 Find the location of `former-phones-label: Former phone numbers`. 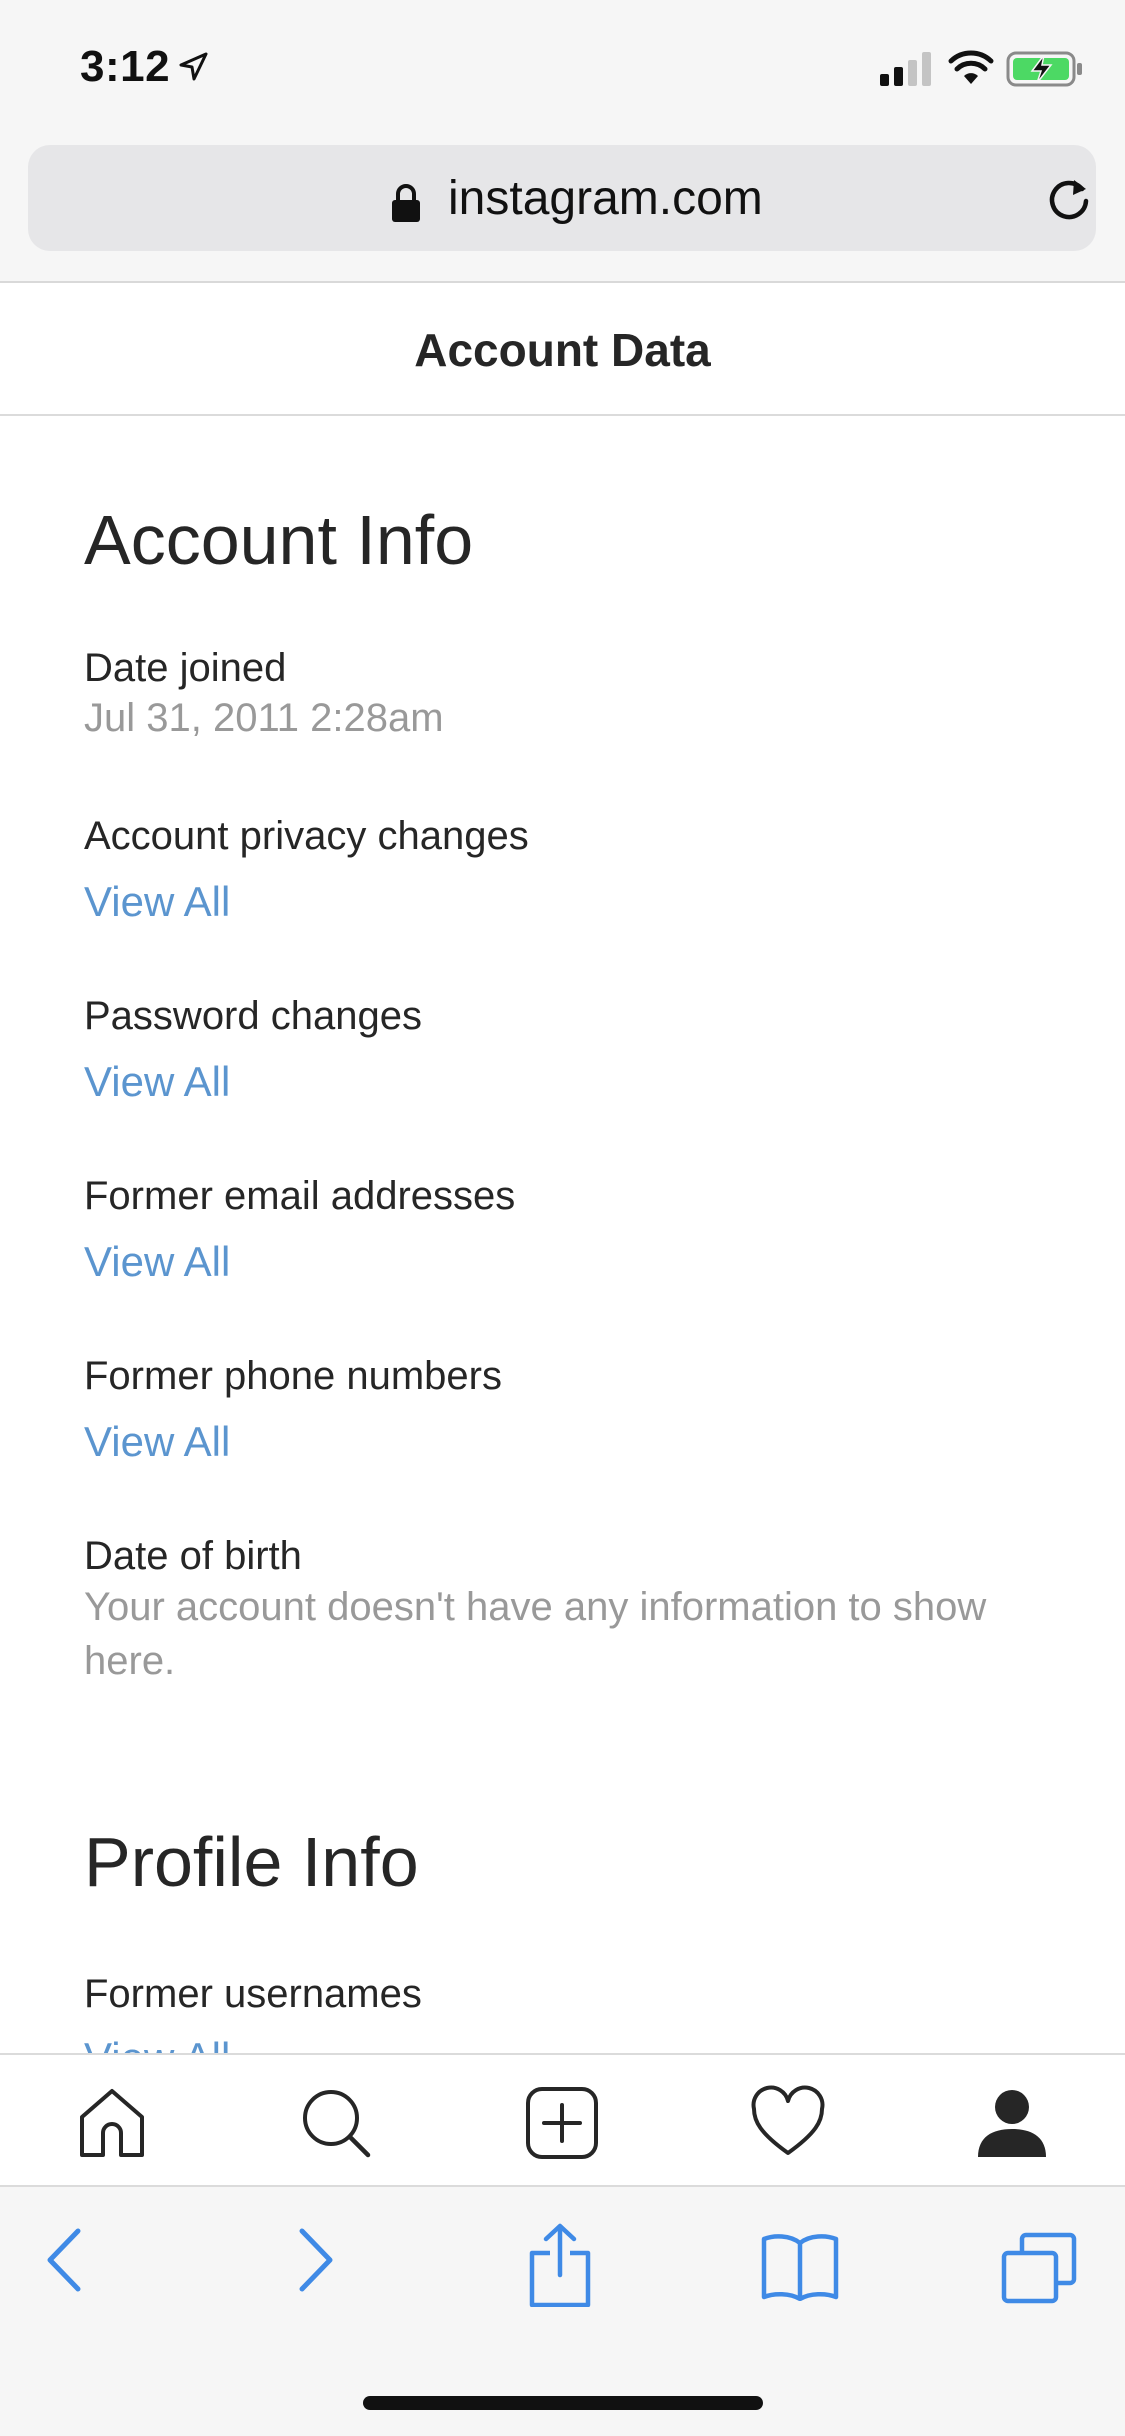

former-phones-label: Former phone numbers is located at coordinates (293, 1376).